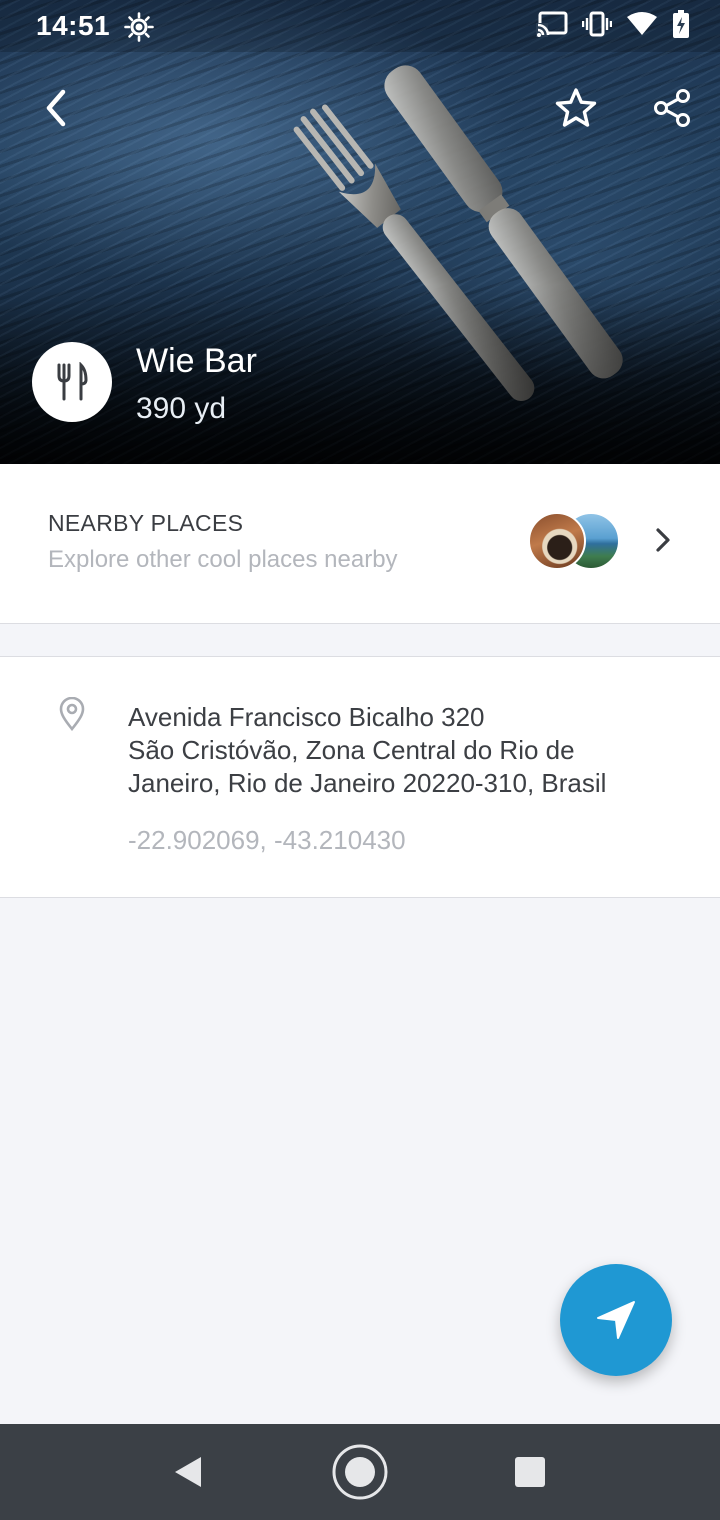 The height and width of the screenshot is (1520, 720). I want to click on system-recents-button, so click(530, 1472).